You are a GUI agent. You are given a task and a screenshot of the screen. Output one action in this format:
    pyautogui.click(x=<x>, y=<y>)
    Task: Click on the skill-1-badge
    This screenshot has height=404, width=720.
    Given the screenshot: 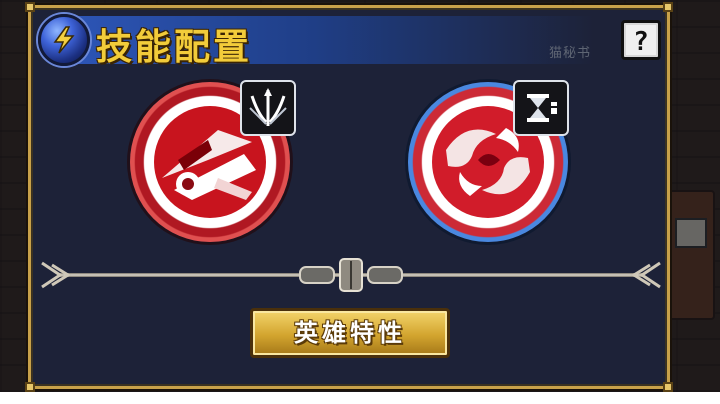 What is the action you would take?
    pyautogui.click(x=268, y=108)
    